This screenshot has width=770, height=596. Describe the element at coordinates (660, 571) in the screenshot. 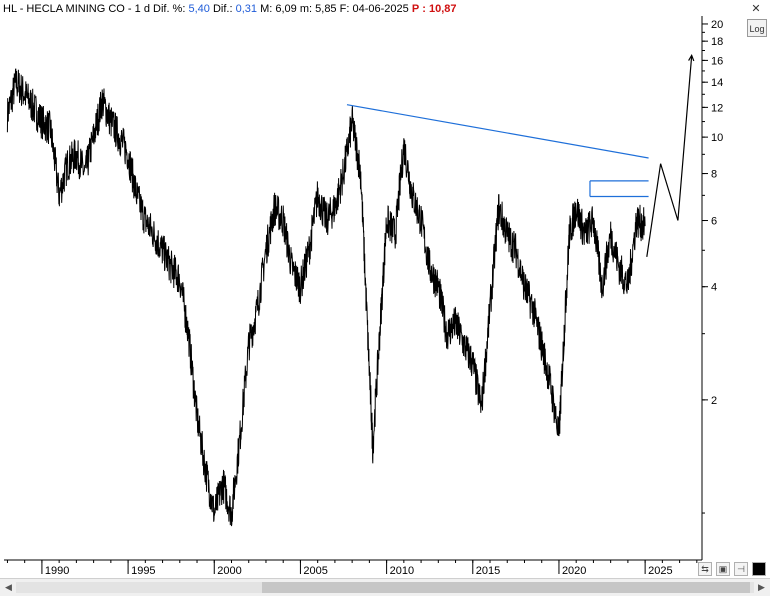

I see `x-tick-label: 2025` at that location.